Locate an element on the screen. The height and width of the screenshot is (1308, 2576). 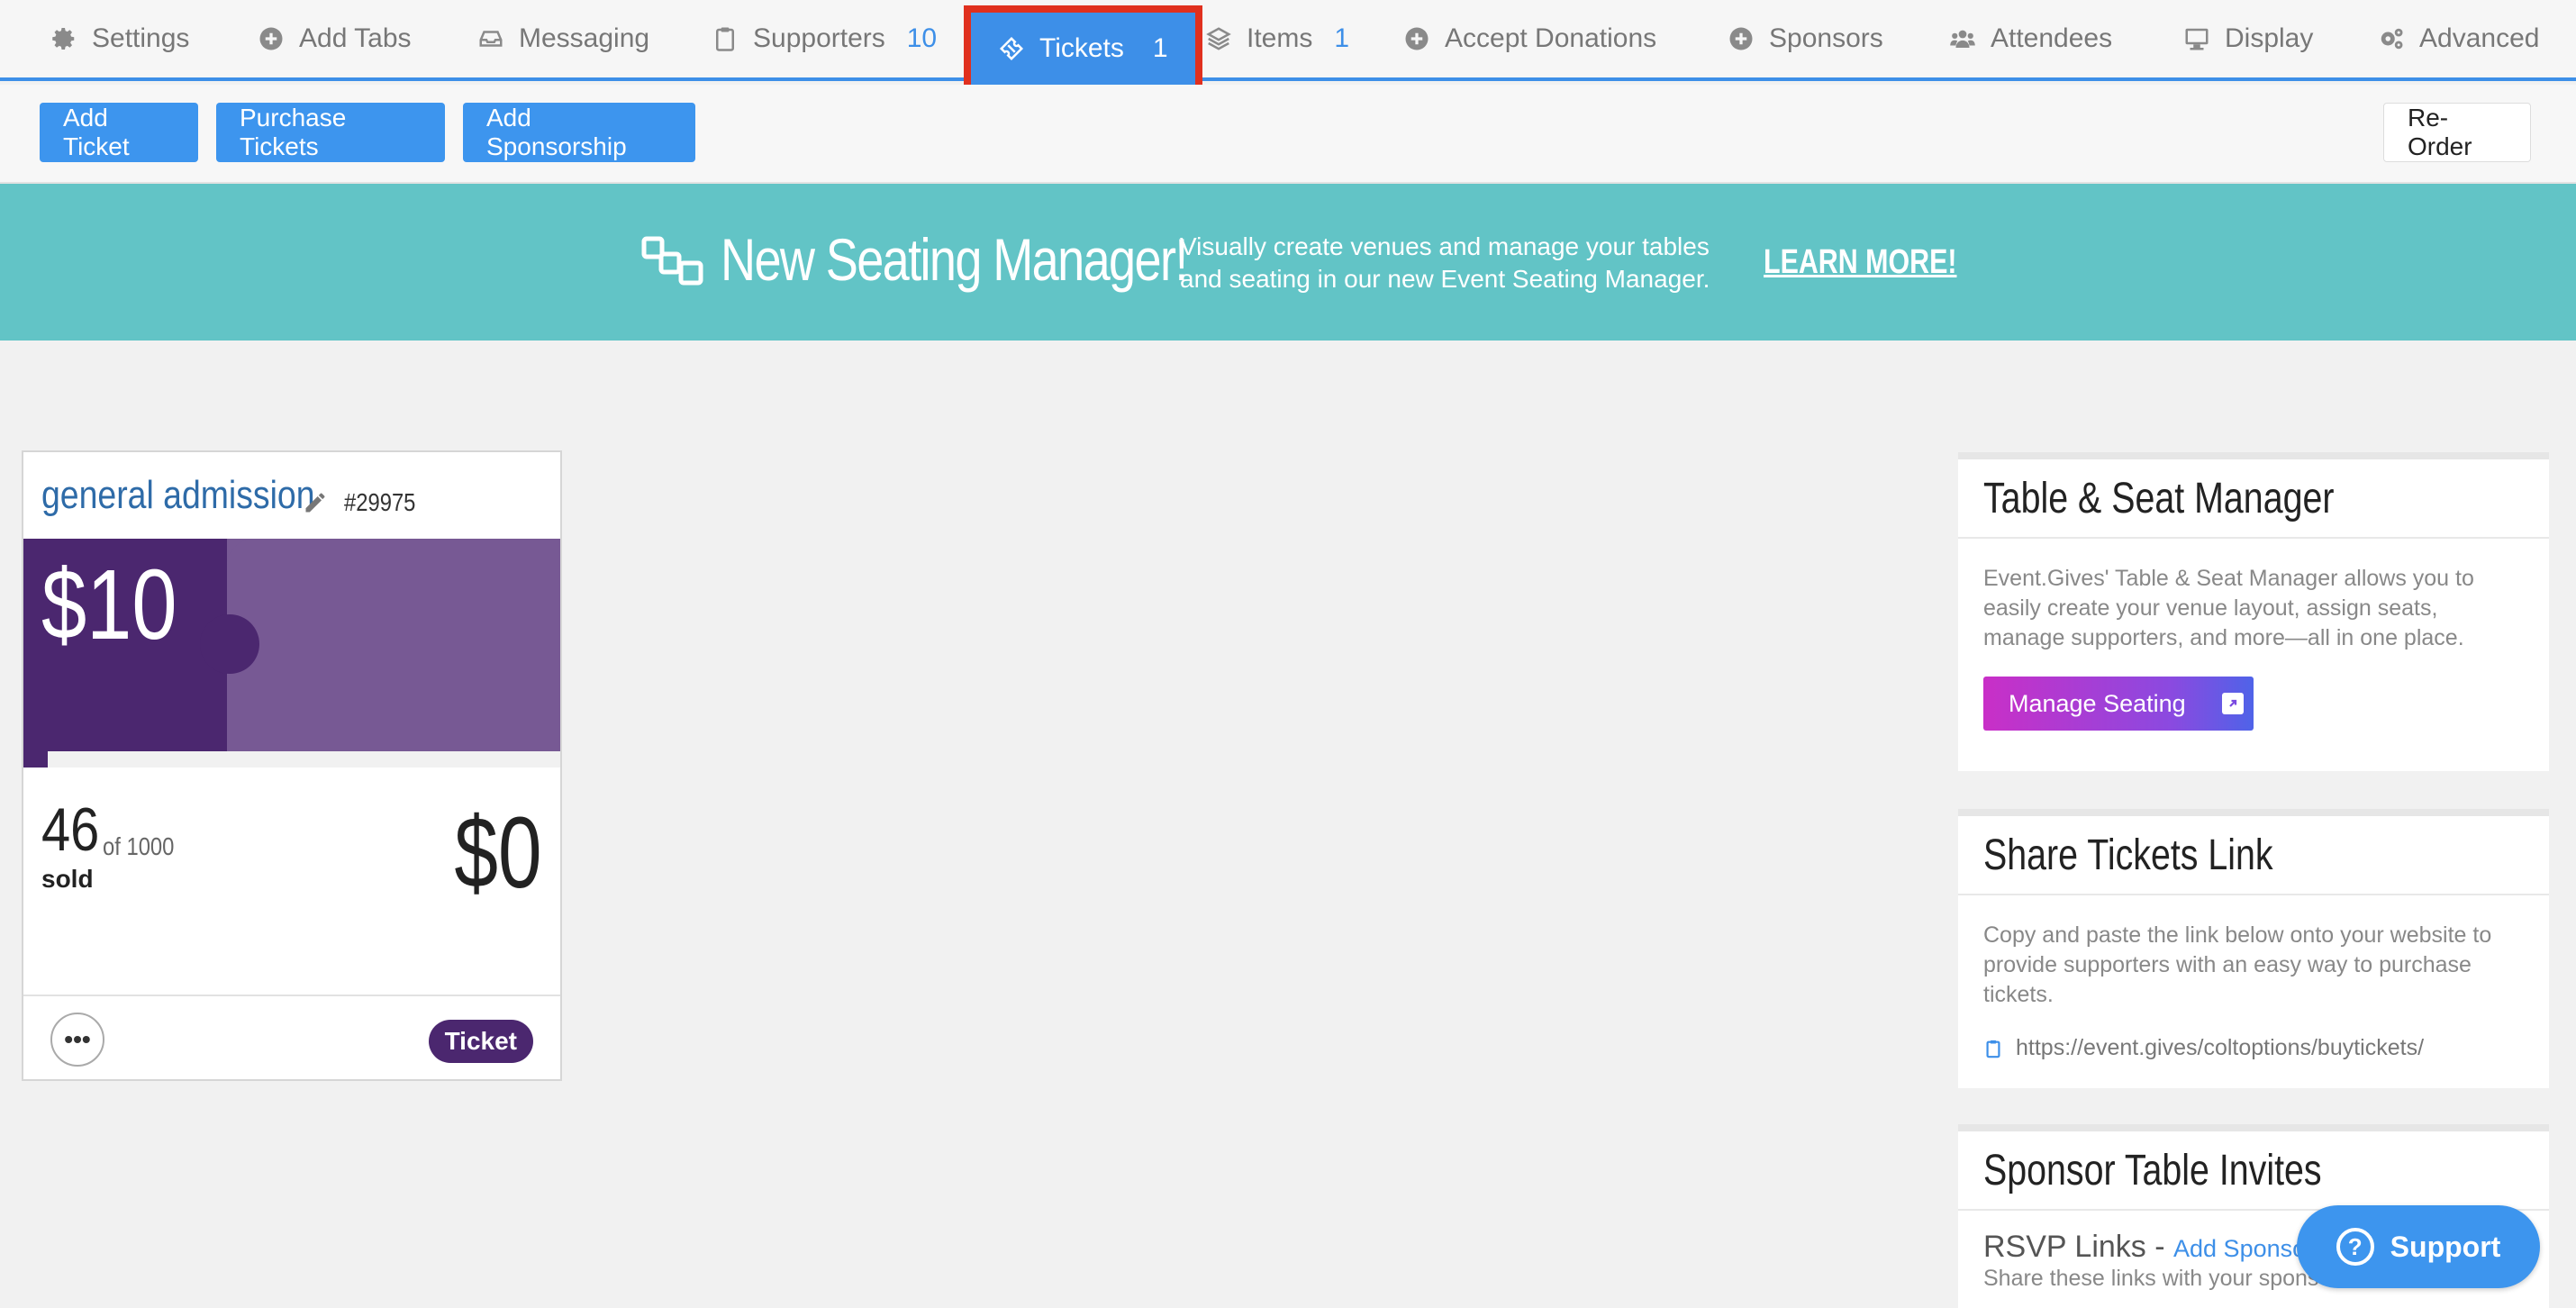
learn-more-link: LEARN MORE! is located at coordinates (1860, 262).